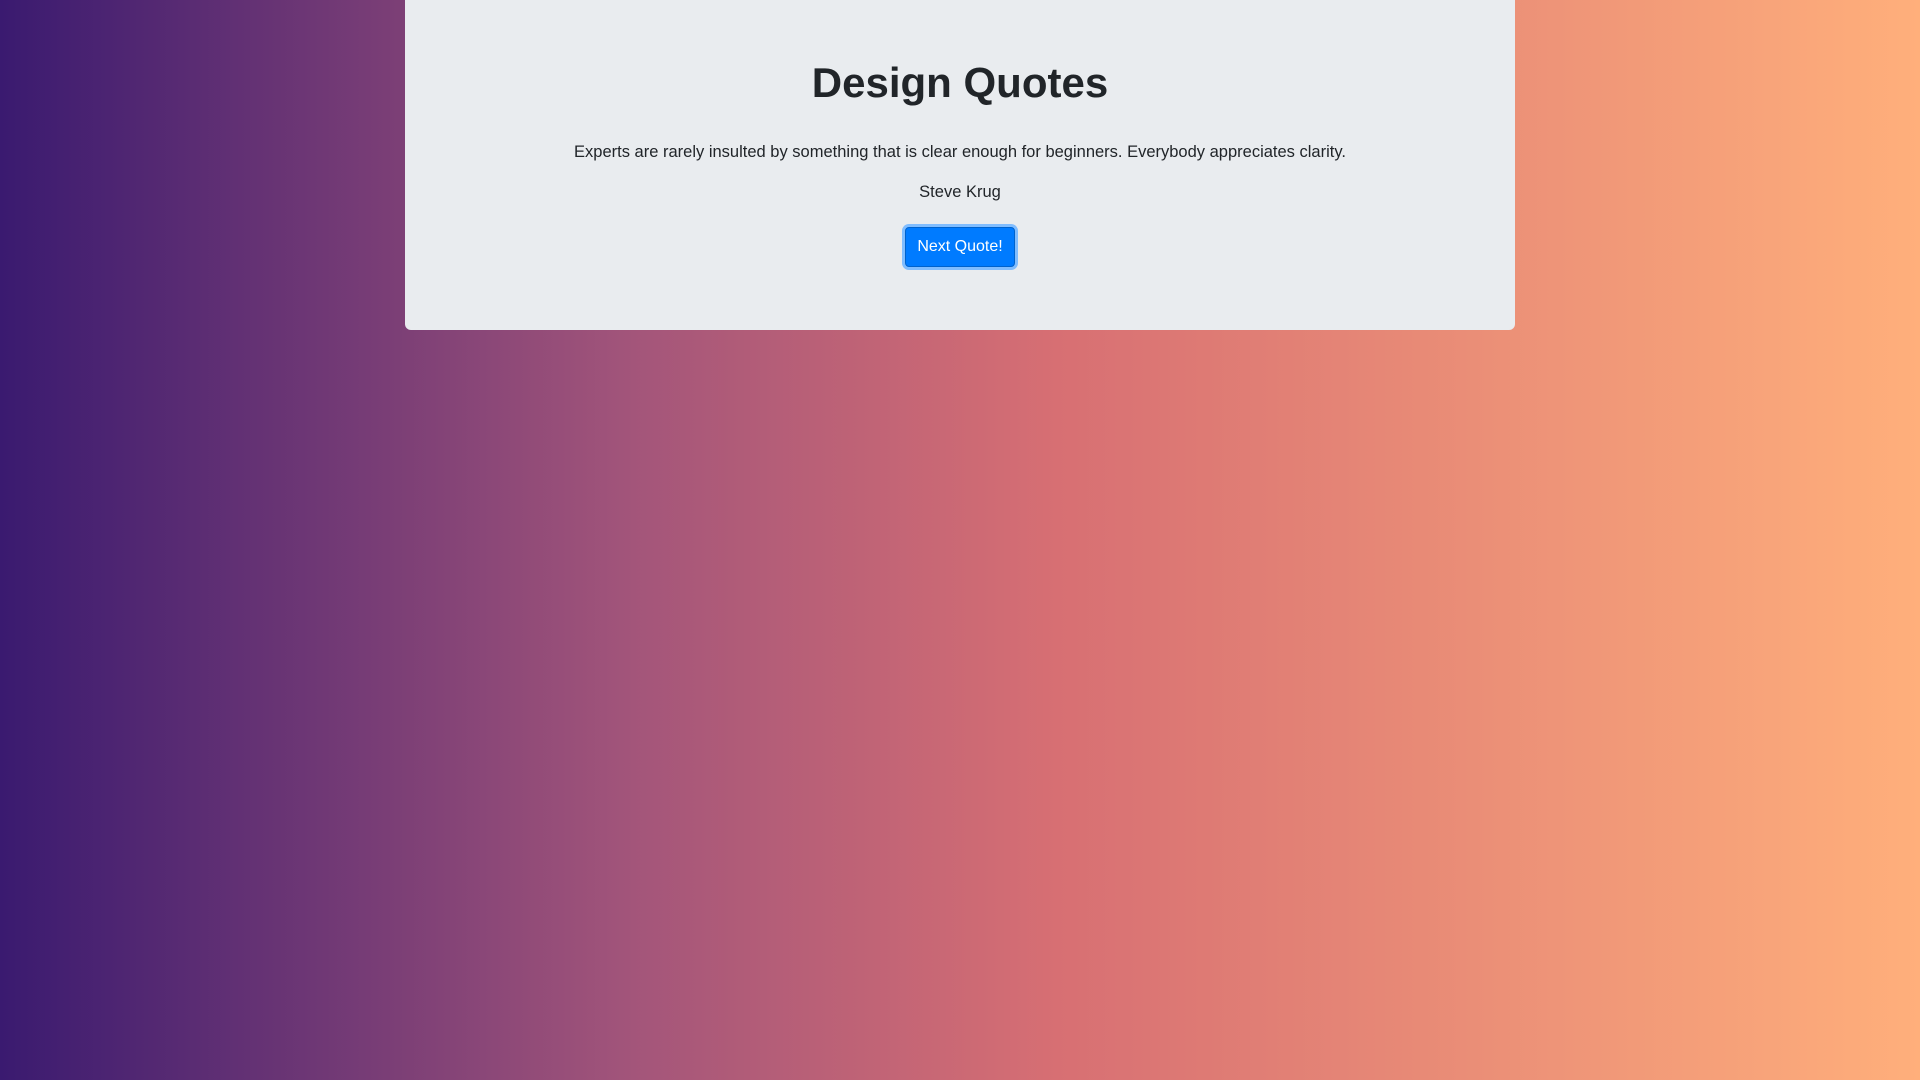  What do you see at coordinates (960, 82) in the screenshot?
I see `page-title: Design Quotes` at bounding box center [960, 82].